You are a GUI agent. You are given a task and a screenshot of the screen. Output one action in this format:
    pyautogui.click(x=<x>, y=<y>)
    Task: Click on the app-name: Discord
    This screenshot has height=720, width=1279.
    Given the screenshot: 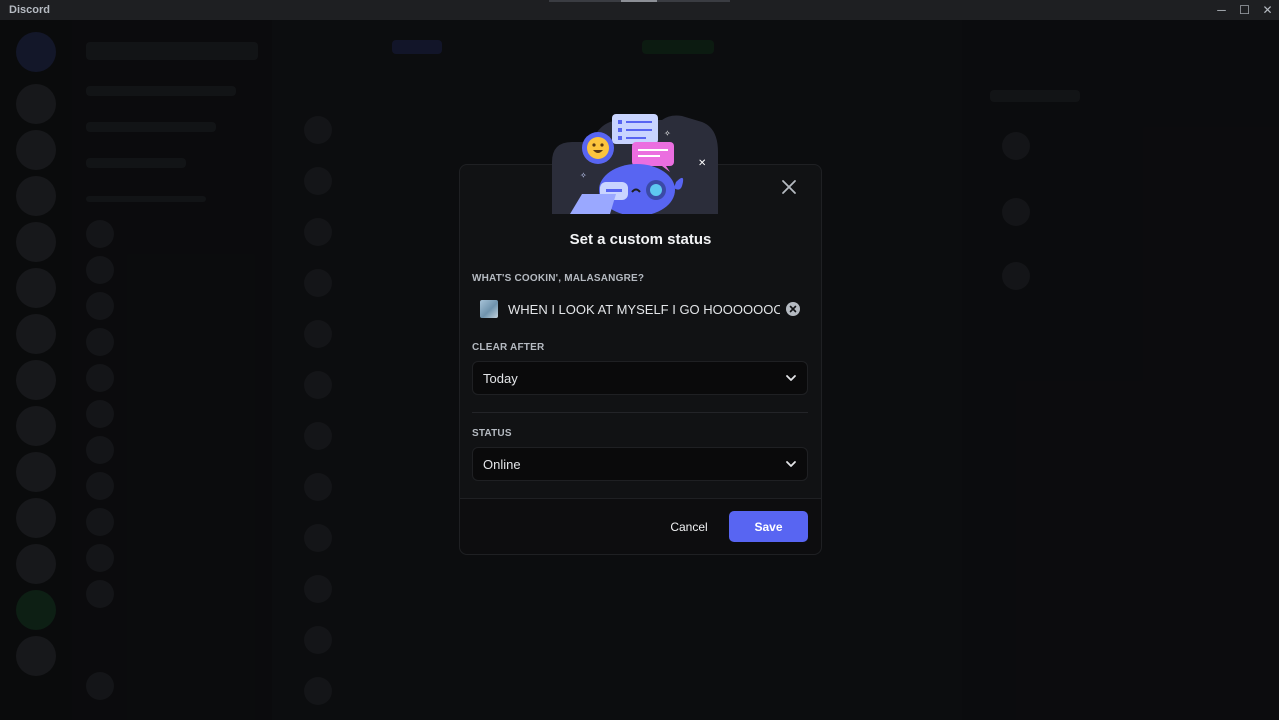 What is the action you would take?
    pyautogui.click(x=29, y=10)
    